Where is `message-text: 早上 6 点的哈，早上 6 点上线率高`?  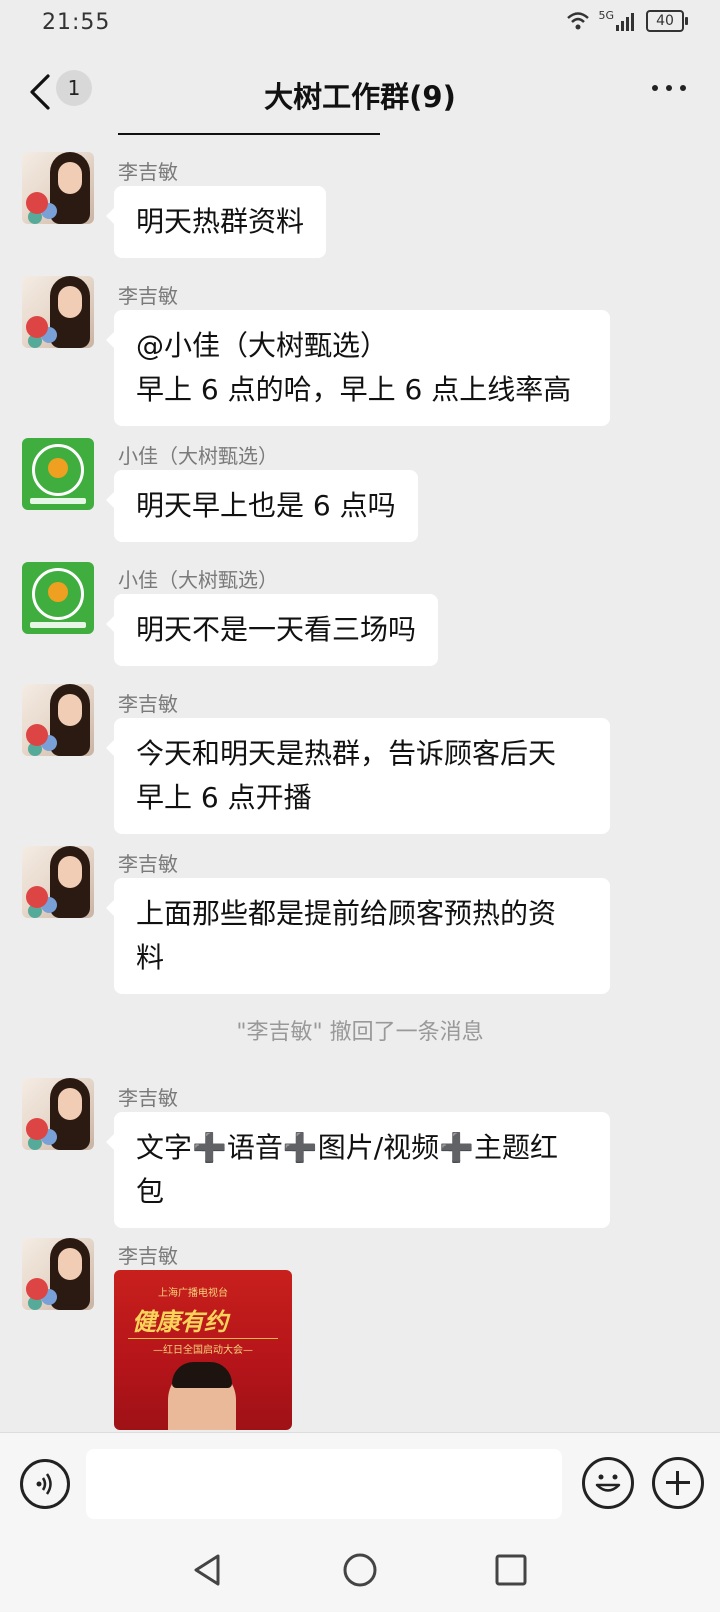 message-text: 早上 6 点的哈，早上 6 点上线率高 is located at coordinates (354, 389).